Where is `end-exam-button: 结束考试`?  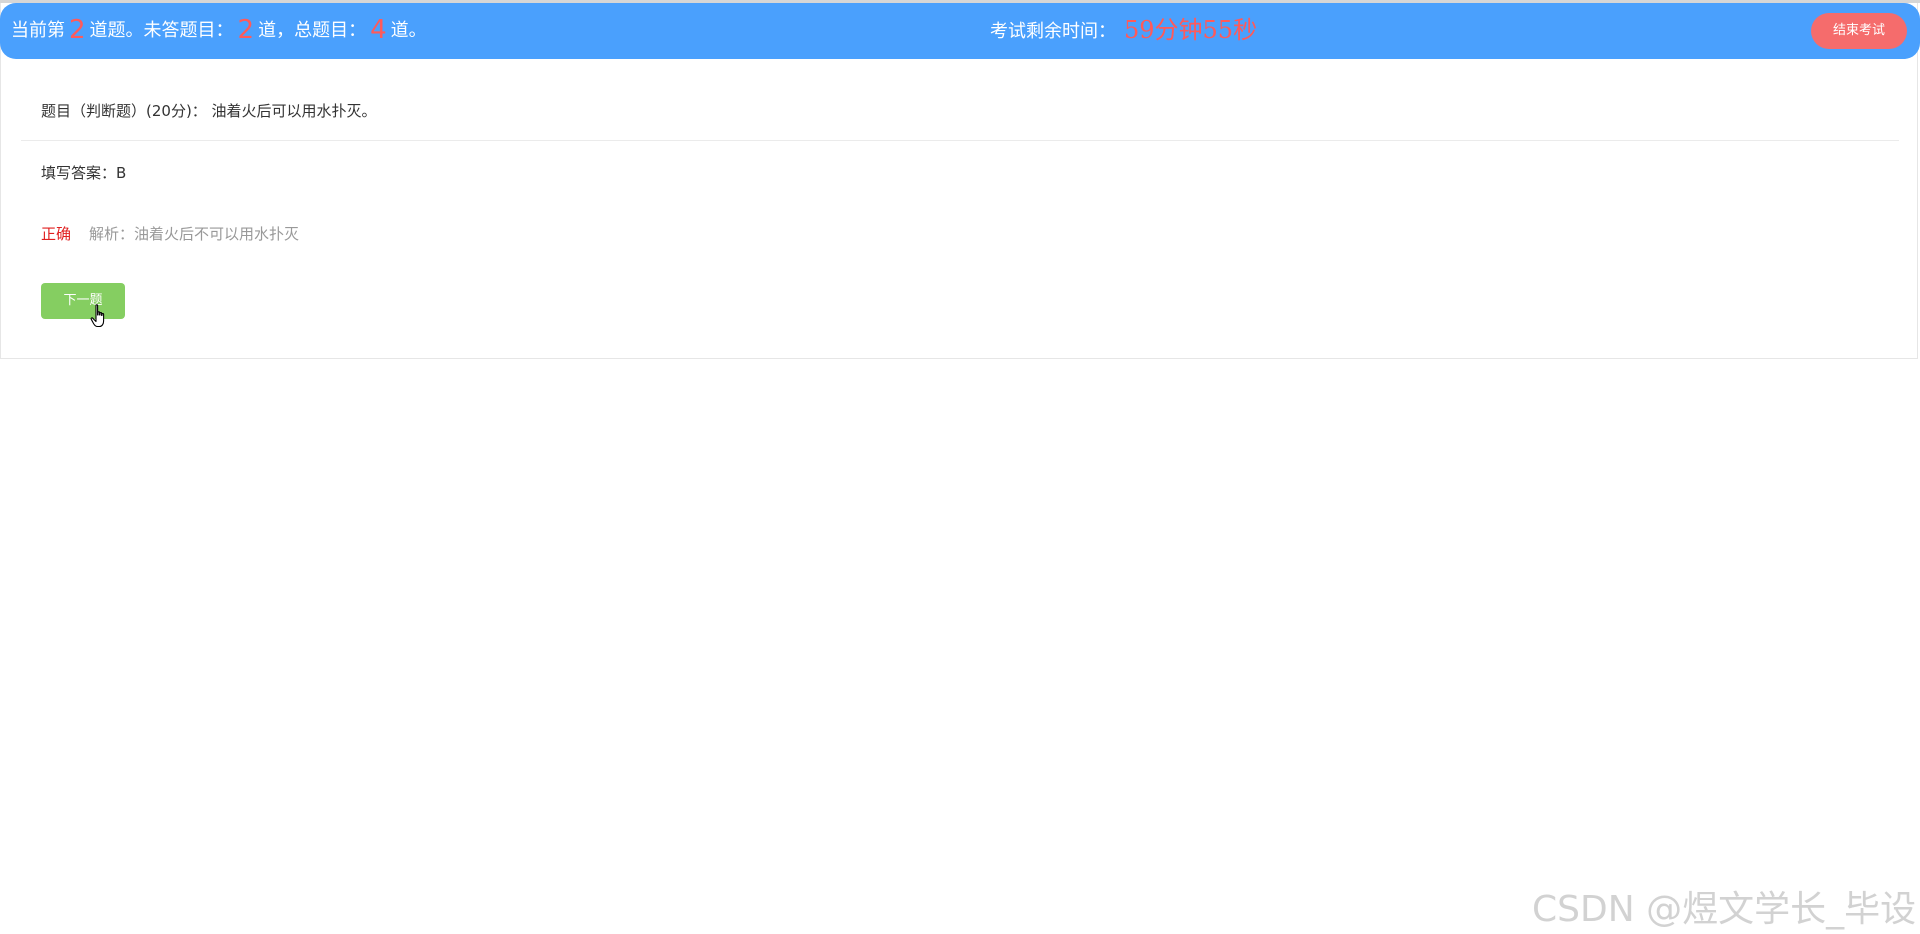 end-exam-button: 结束考试 is located at coordinates (1859, 31).